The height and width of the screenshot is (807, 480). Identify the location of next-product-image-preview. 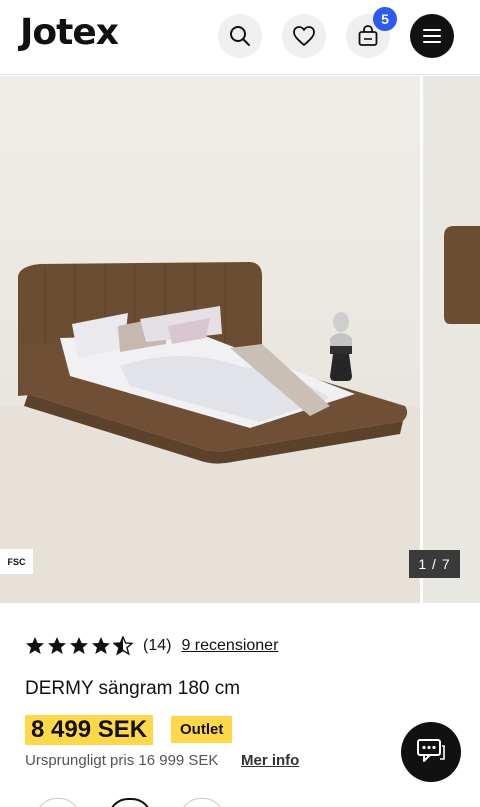
(450, 339).